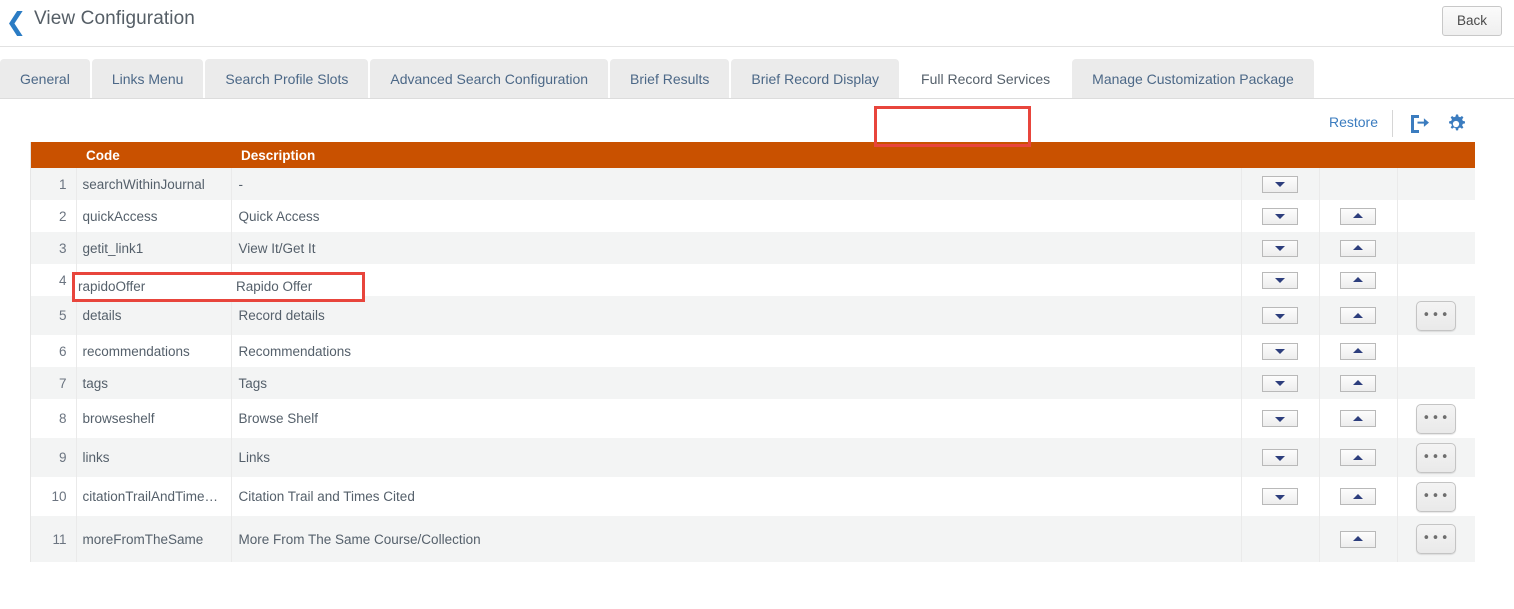 Image resolution: width=1514 pixels, height=609 pixels. What do you see at coordinates (757, 23) in the screenshot?
I see `top-bar: ❮ View Configuration Back` at bounding box center [757, 23].